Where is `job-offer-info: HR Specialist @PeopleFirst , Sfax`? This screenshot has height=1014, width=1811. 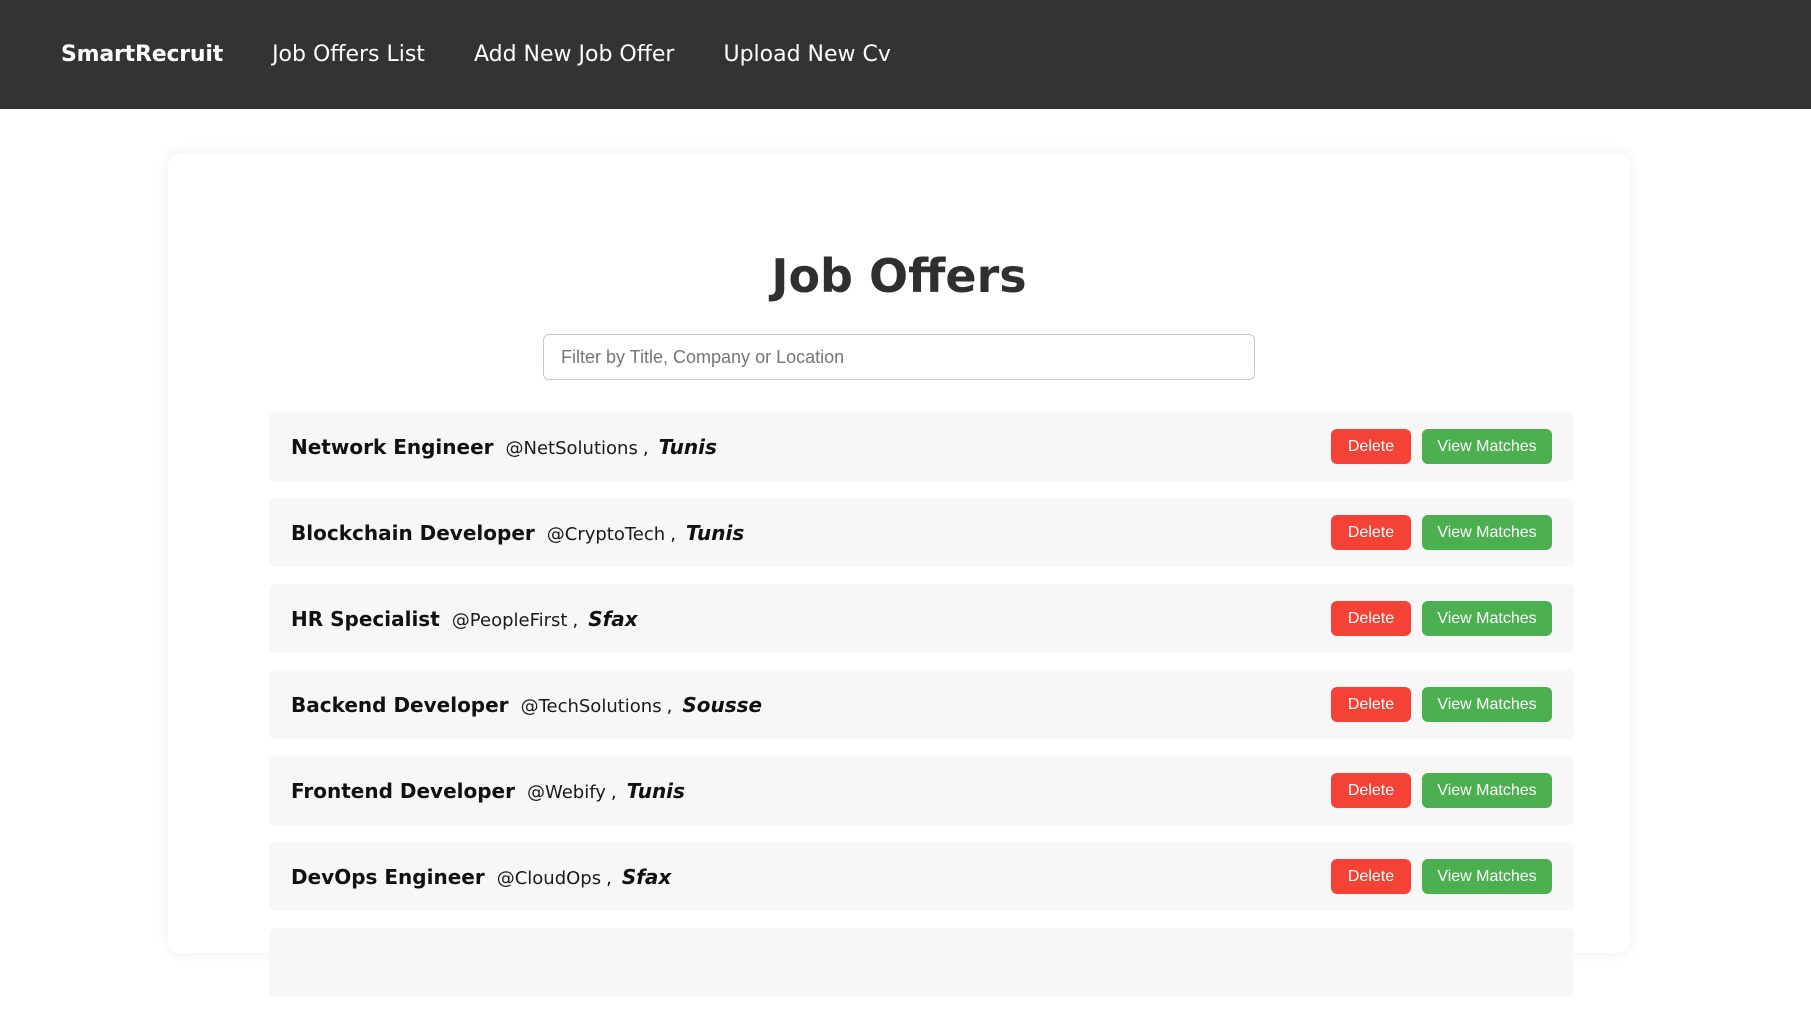 job-offer-info: HR Specialist @PeopleFirst , Sfax is located at coordinates (811, 619).